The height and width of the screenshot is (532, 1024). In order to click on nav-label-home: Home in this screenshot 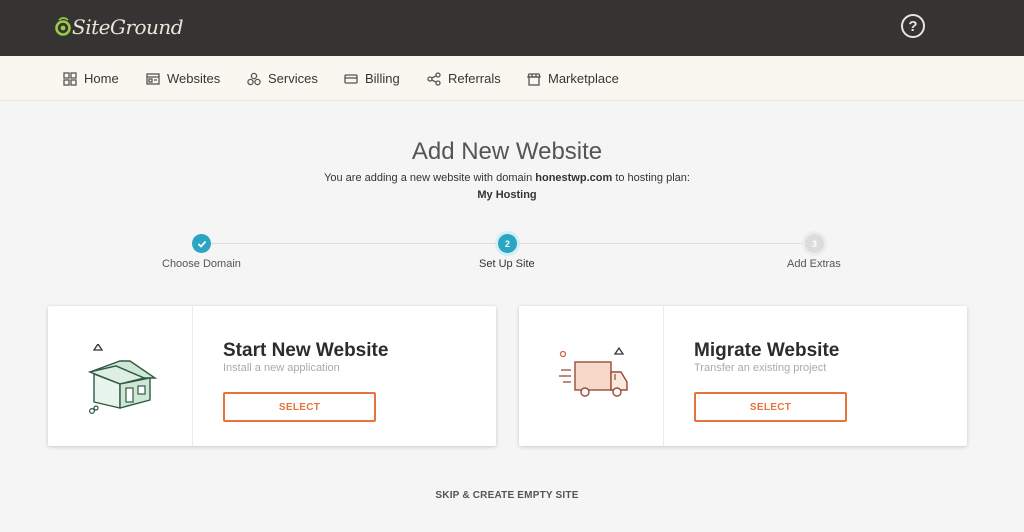, I will do `click(101, 78)`.